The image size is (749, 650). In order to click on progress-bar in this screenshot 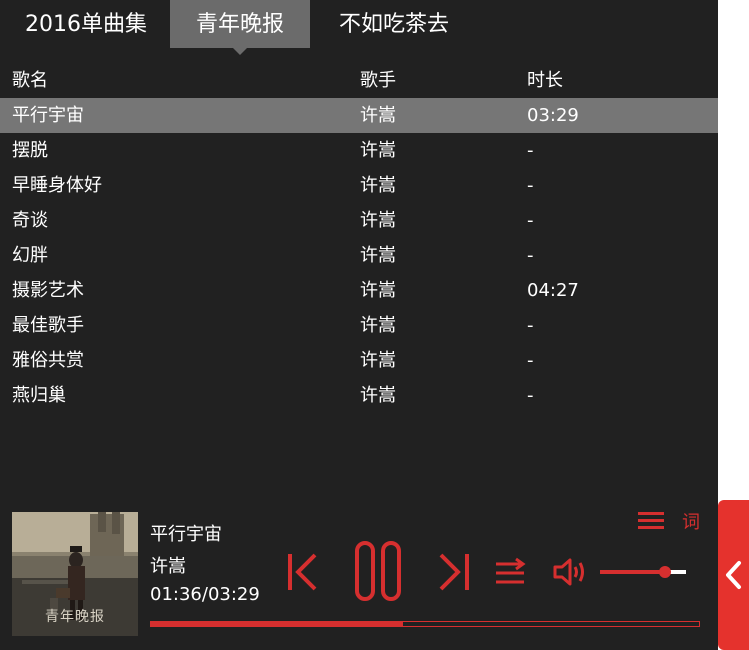, I will do `click(425, 624)`.